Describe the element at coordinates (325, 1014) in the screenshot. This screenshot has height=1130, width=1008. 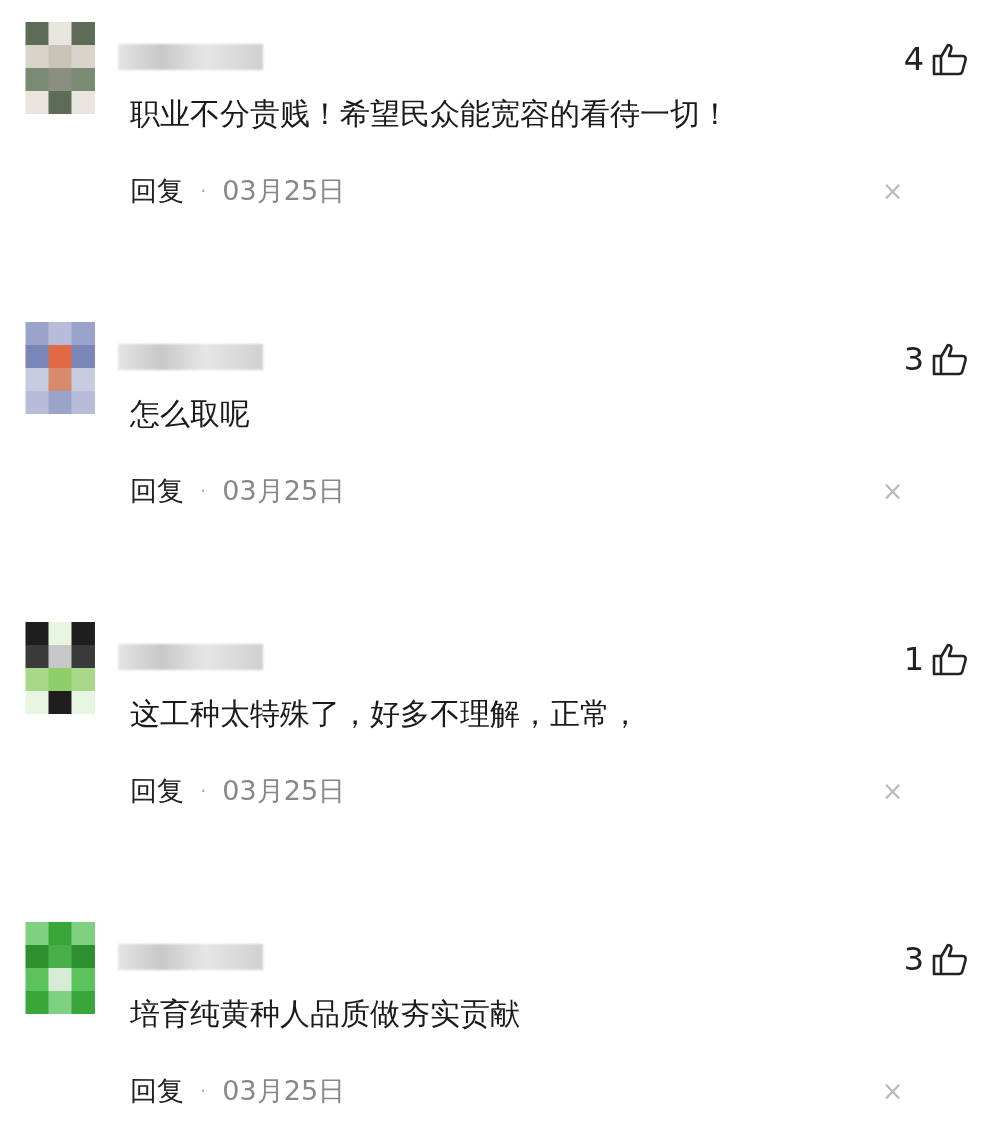
I see `comment-text: 培育纯黄种人品质做夯实贡献` at that location.